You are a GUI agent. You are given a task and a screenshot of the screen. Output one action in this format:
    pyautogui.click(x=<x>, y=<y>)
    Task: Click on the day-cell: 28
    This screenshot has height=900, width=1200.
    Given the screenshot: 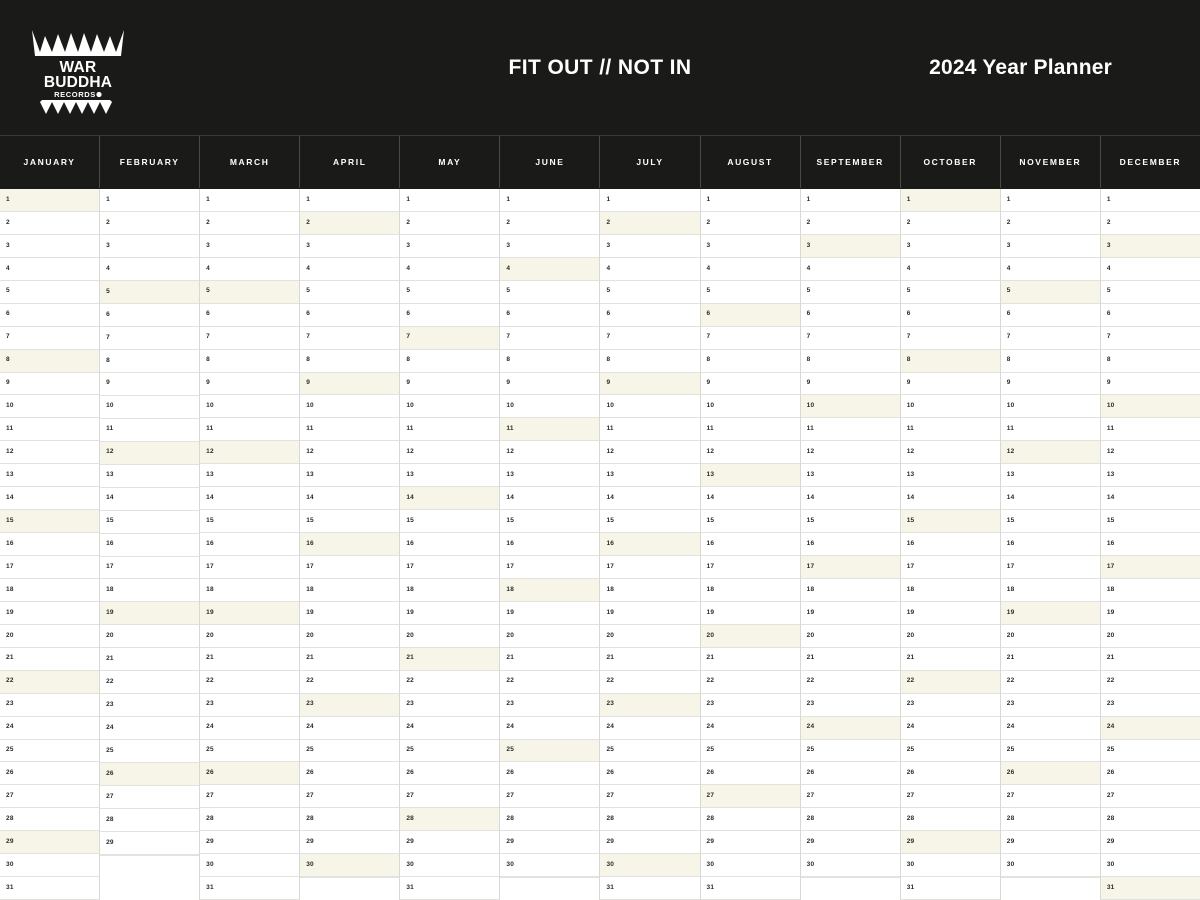 What is the action you would take?
    pyautogui.click(x=250, y=820)
    